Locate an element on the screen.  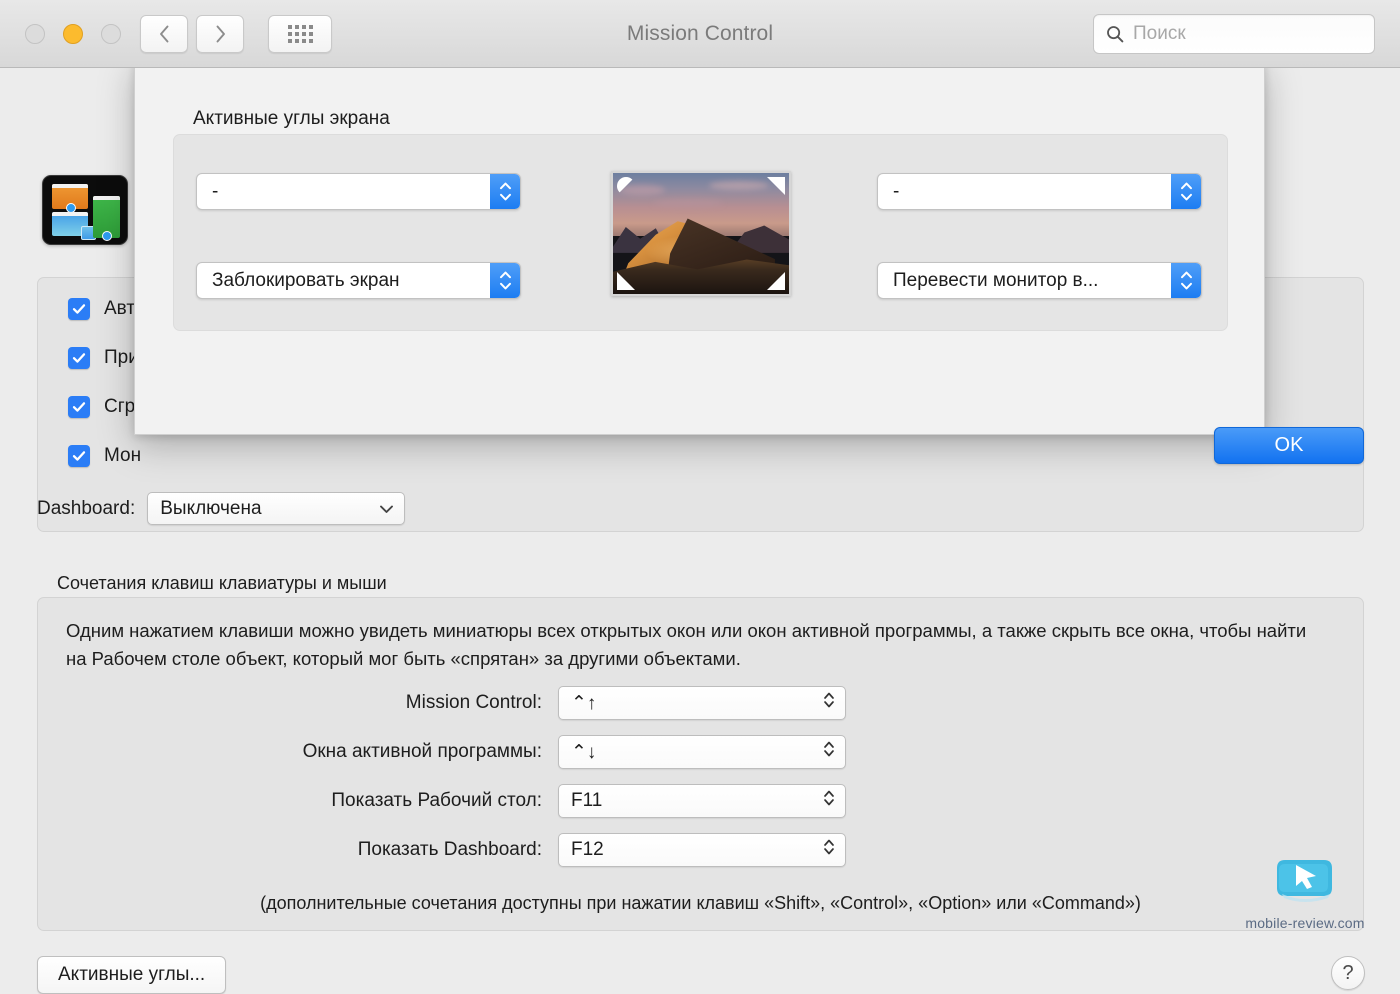
checkbox-group is located at coordinates (79, 407).